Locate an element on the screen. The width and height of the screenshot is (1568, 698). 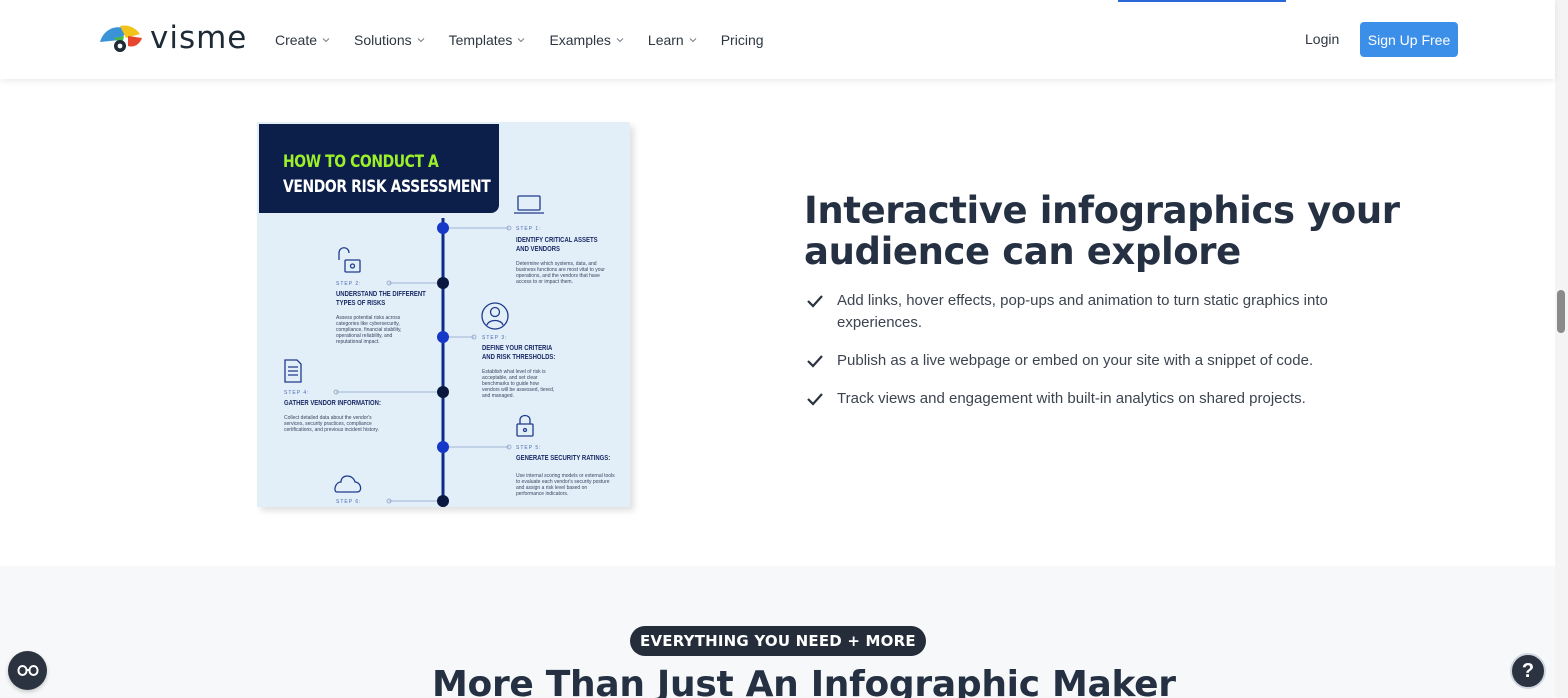
laptop-icon is located at coordinates (529, 204).